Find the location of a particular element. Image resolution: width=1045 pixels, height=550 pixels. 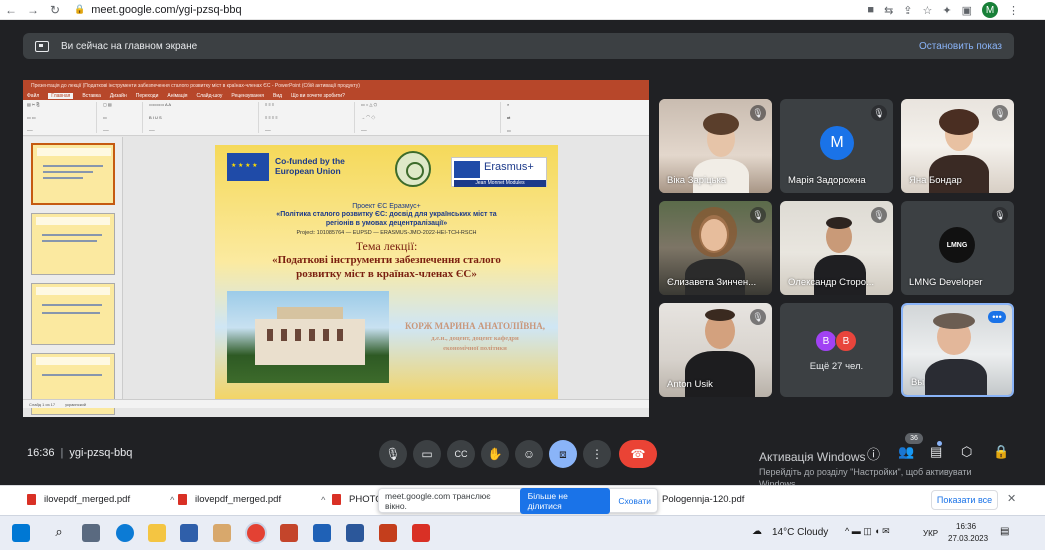

file-explorer-icon is located at coordinates (157, 533).